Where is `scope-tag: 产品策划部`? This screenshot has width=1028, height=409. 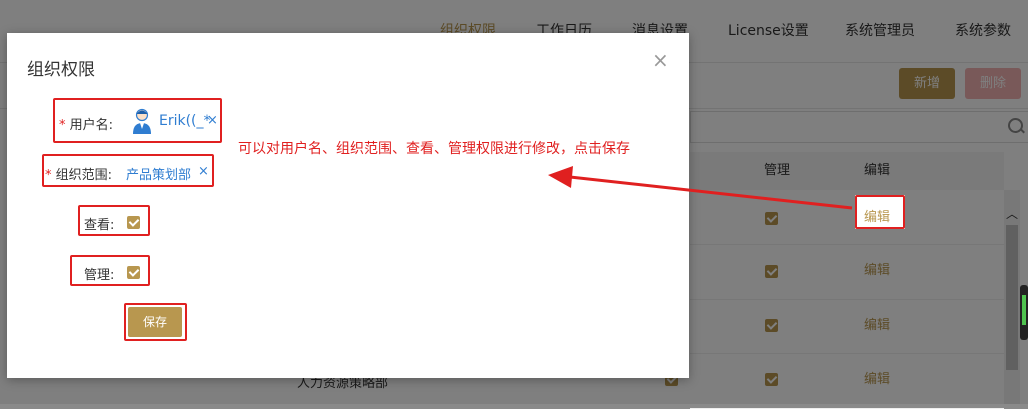
scope-tag: 产品策划部 is located at coordinates (159, 175).